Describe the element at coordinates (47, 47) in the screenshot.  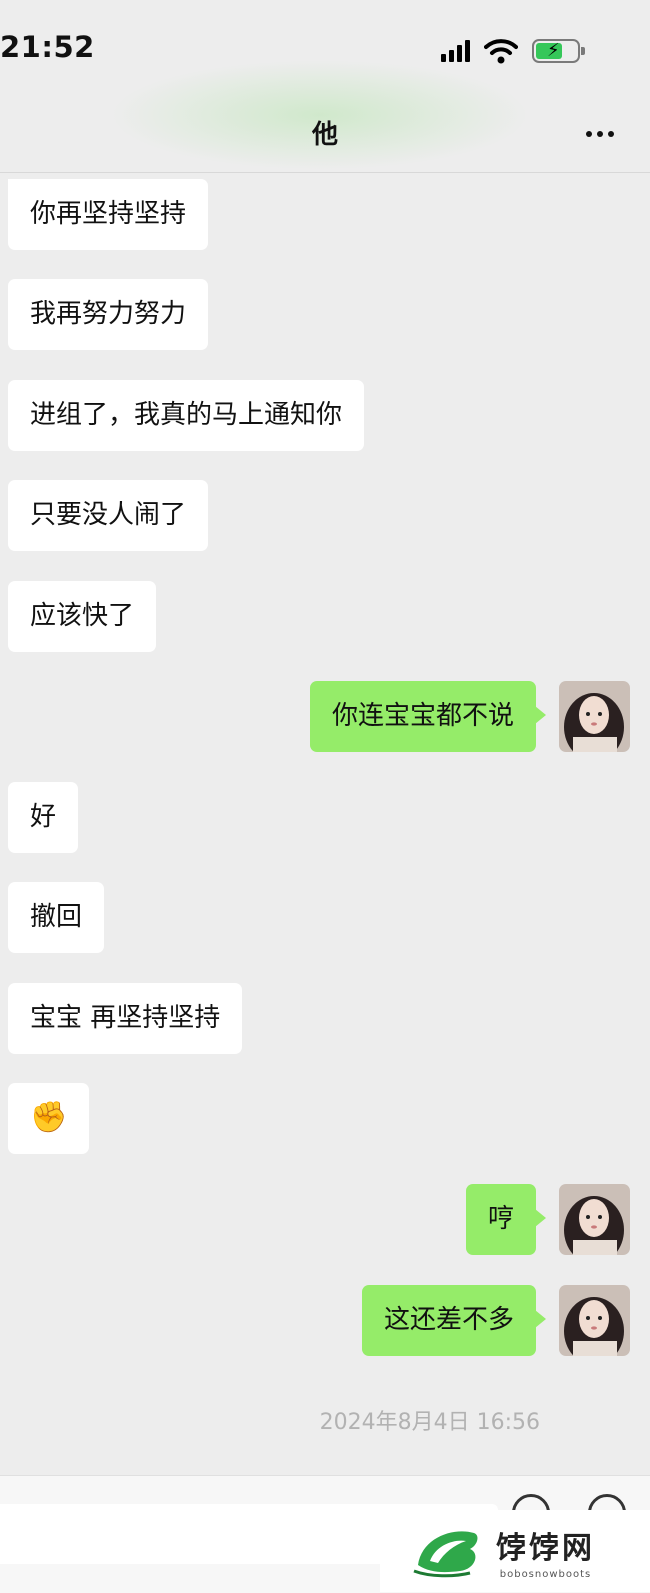
I see `status-time: 21:52` at that location.